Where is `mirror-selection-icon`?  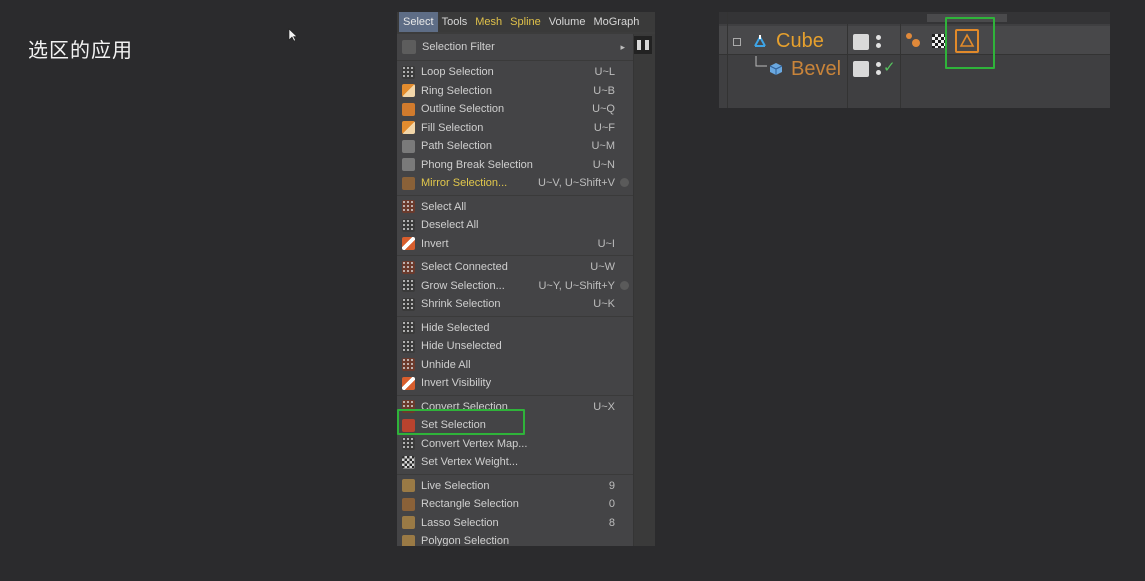
mirror-selection-icon is located at coordinates (408, 183).